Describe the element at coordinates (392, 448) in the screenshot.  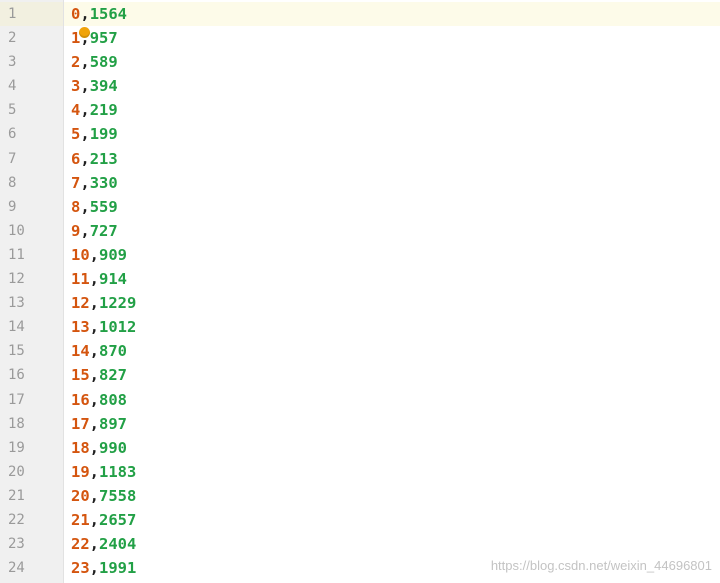
I see `line-code: 18,990` at that location.